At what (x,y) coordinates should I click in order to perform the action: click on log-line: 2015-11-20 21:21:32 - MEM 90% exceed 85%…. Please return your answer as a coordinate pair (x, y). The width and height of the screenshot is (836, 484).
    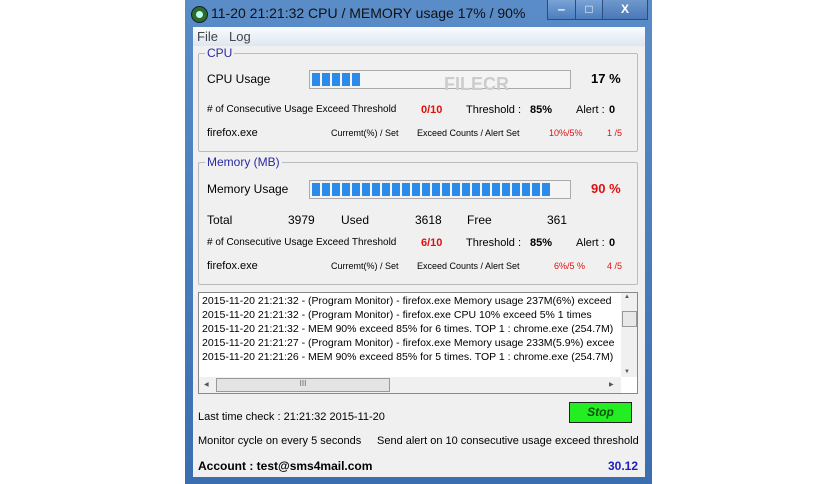
    Looking at the image, I should click on (408, 329).